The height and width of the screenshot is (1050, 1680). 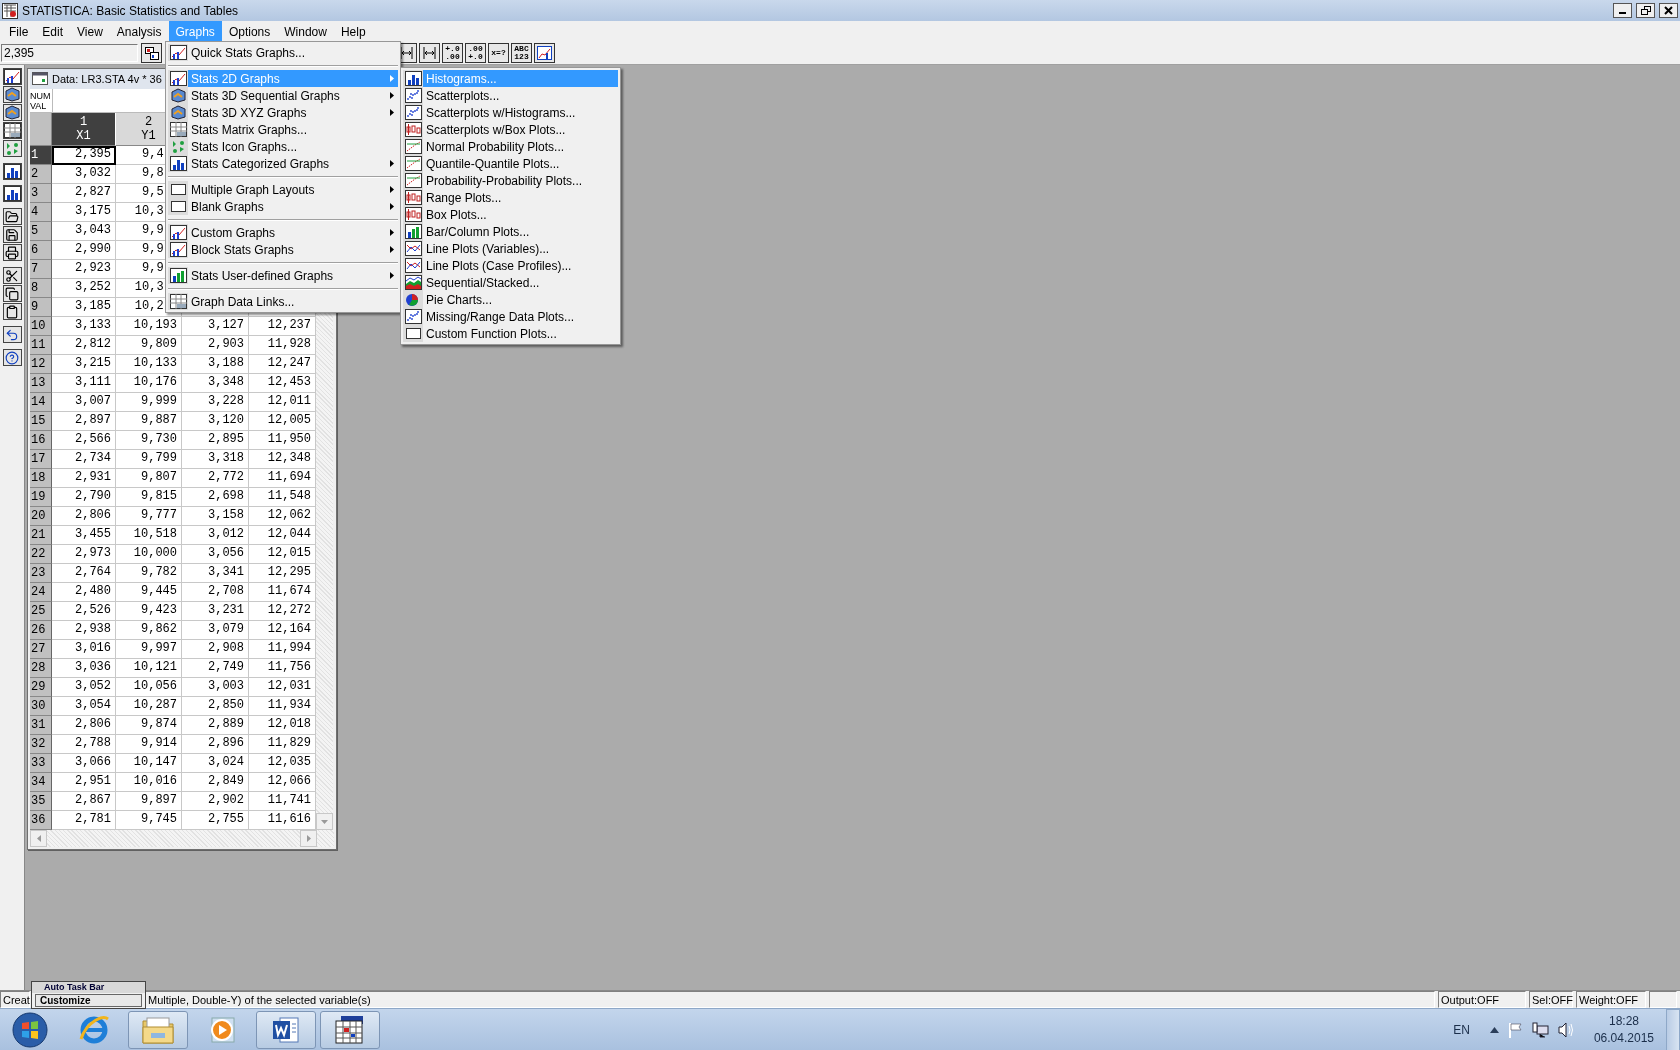 I want to click on undo-button, so click(x=12, y=334).